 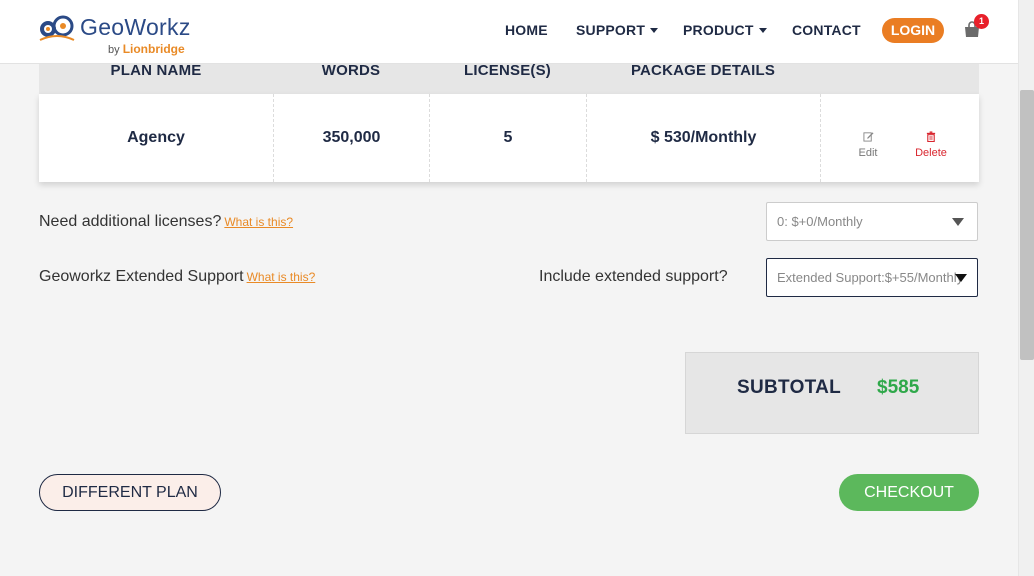 I want to click on scrollbar-thumb, so click(x=1027, y=225).